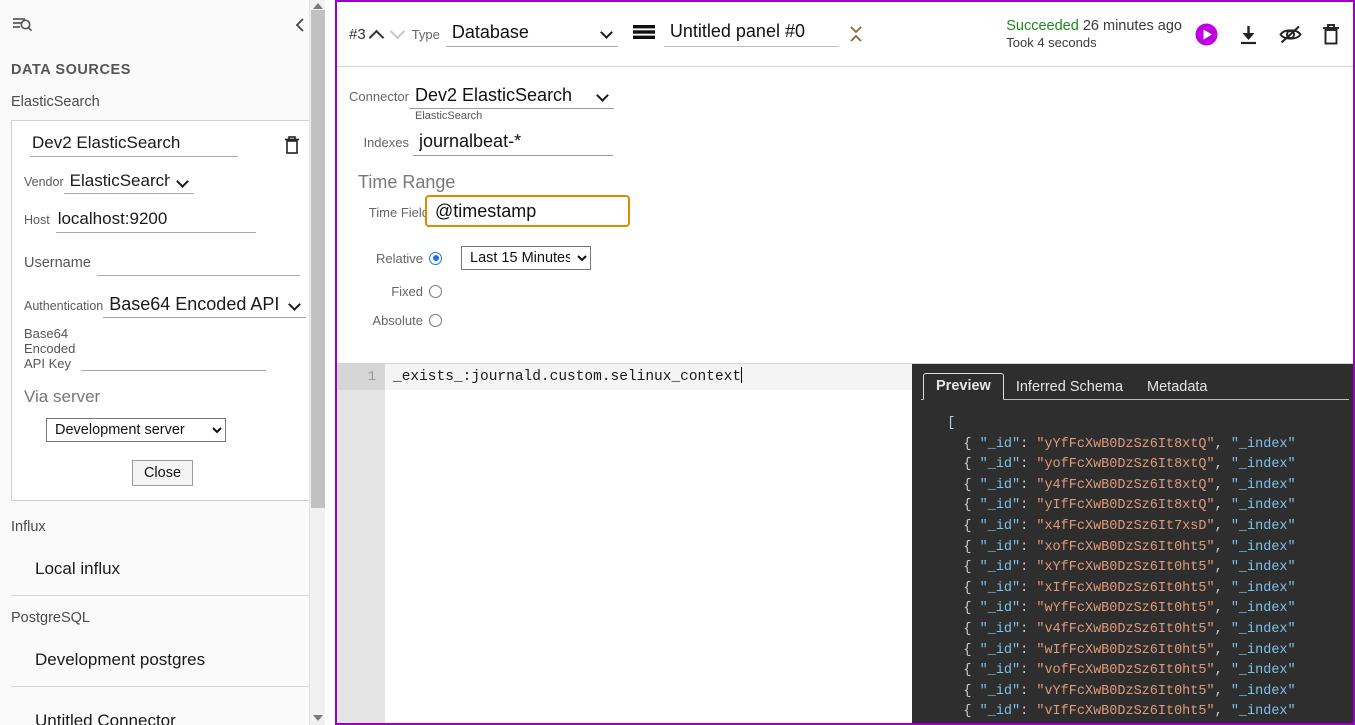  What do you see at coordinates (318, 718) in the screenshot?
I see `scroll-down-arrow-icon` at bounding box center [318, 718].